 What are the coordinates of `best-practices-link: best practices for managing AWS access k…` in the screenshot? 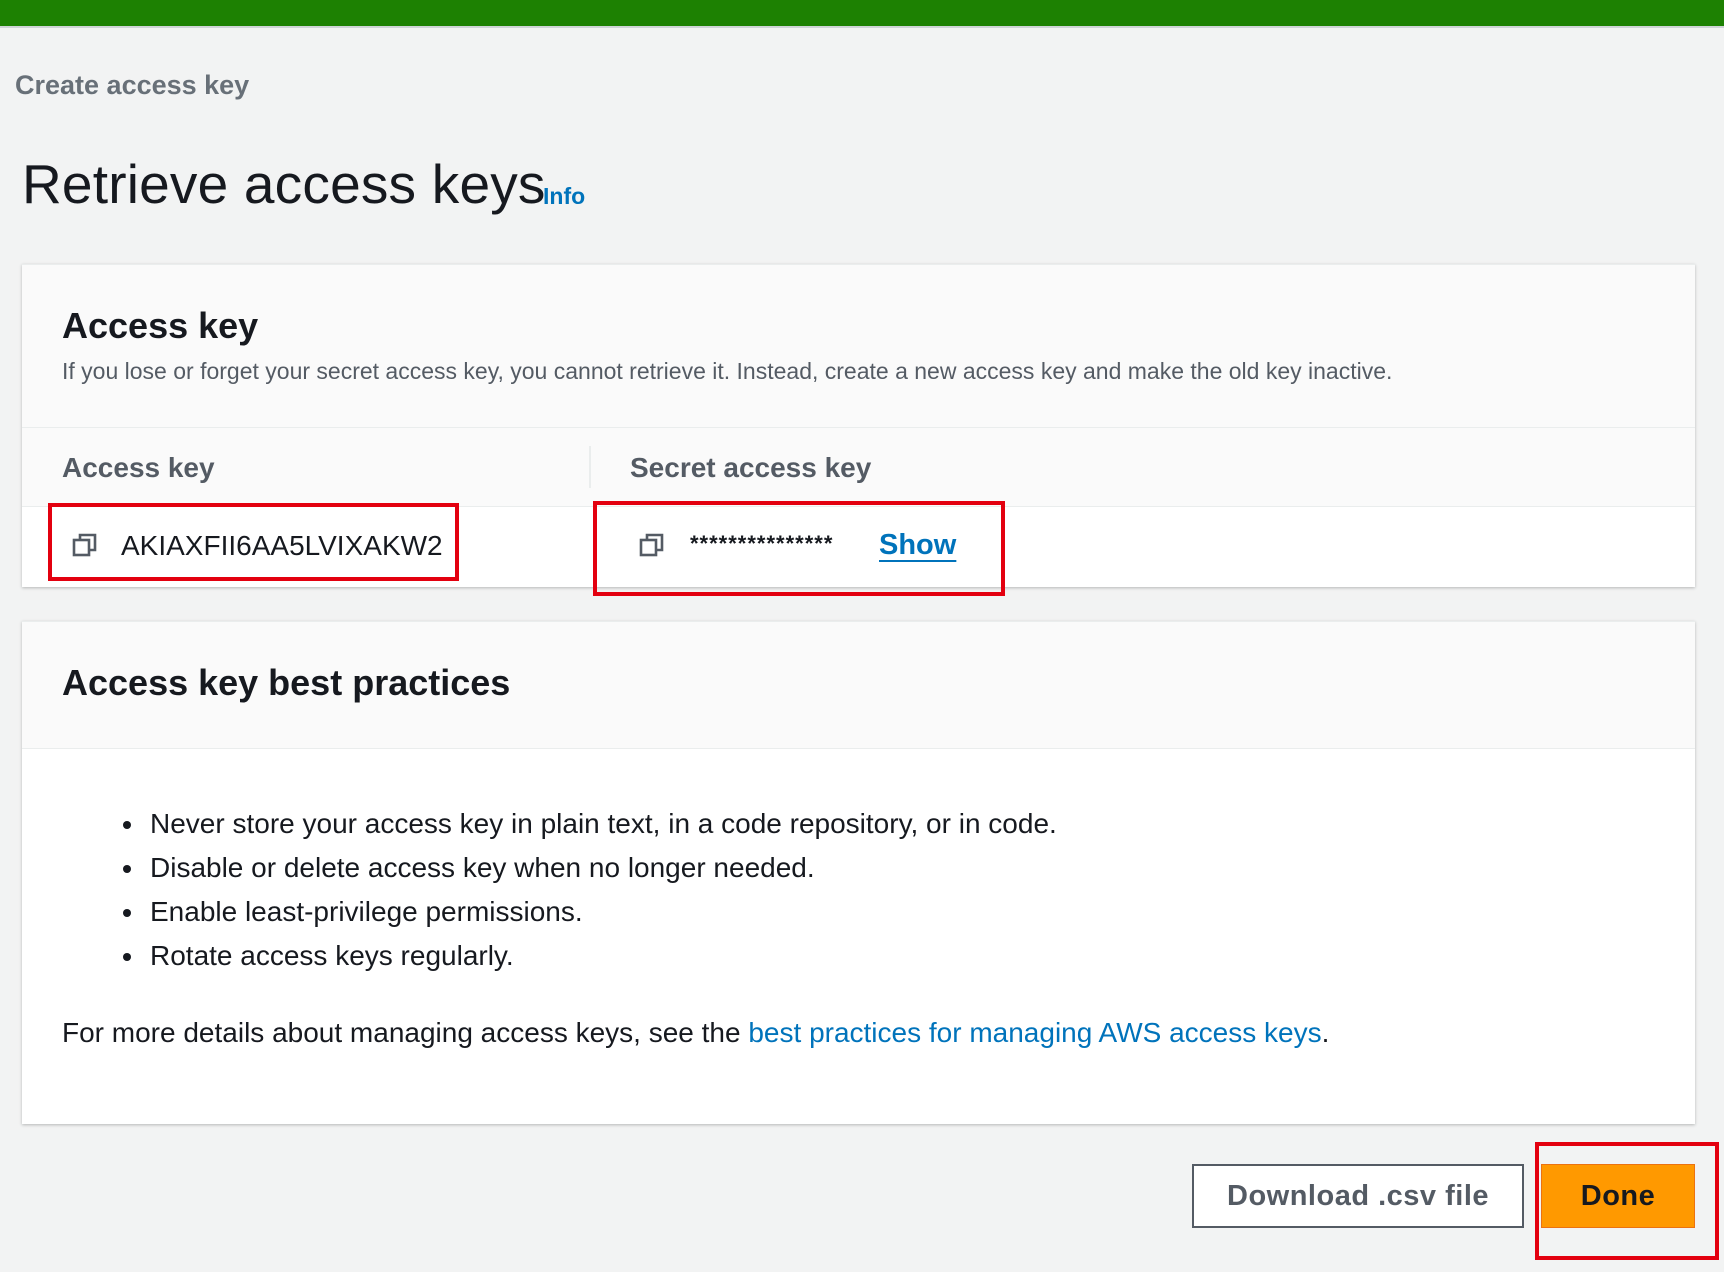 It's located at (1034, 1032).